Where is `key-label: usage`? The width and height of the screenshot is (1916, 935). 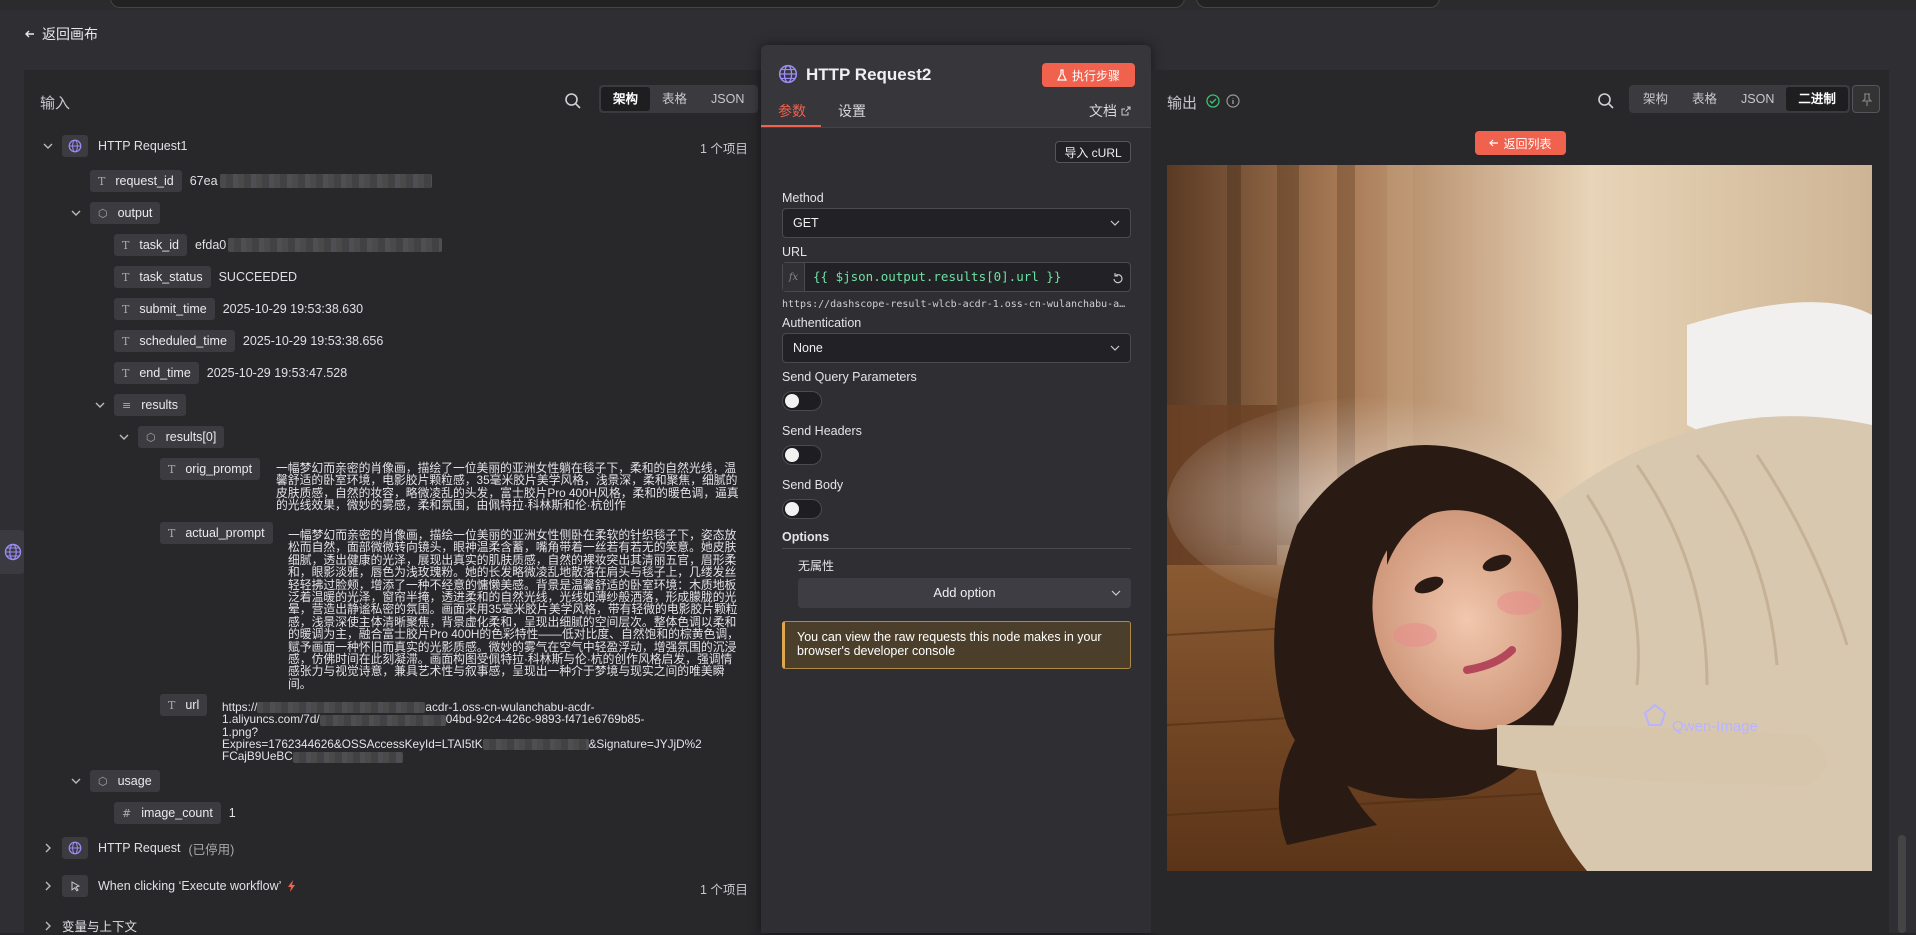
key-label: usage is located at coordinates (134, 781).